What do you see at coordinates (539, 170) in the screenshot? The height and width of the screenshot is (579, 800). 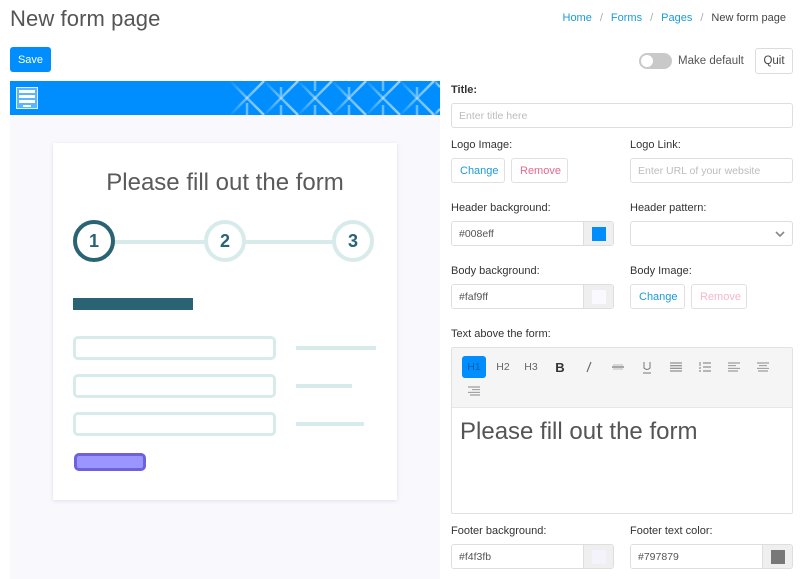 I see `logo-remove-button: Remove` at bounding box center [539, 170].